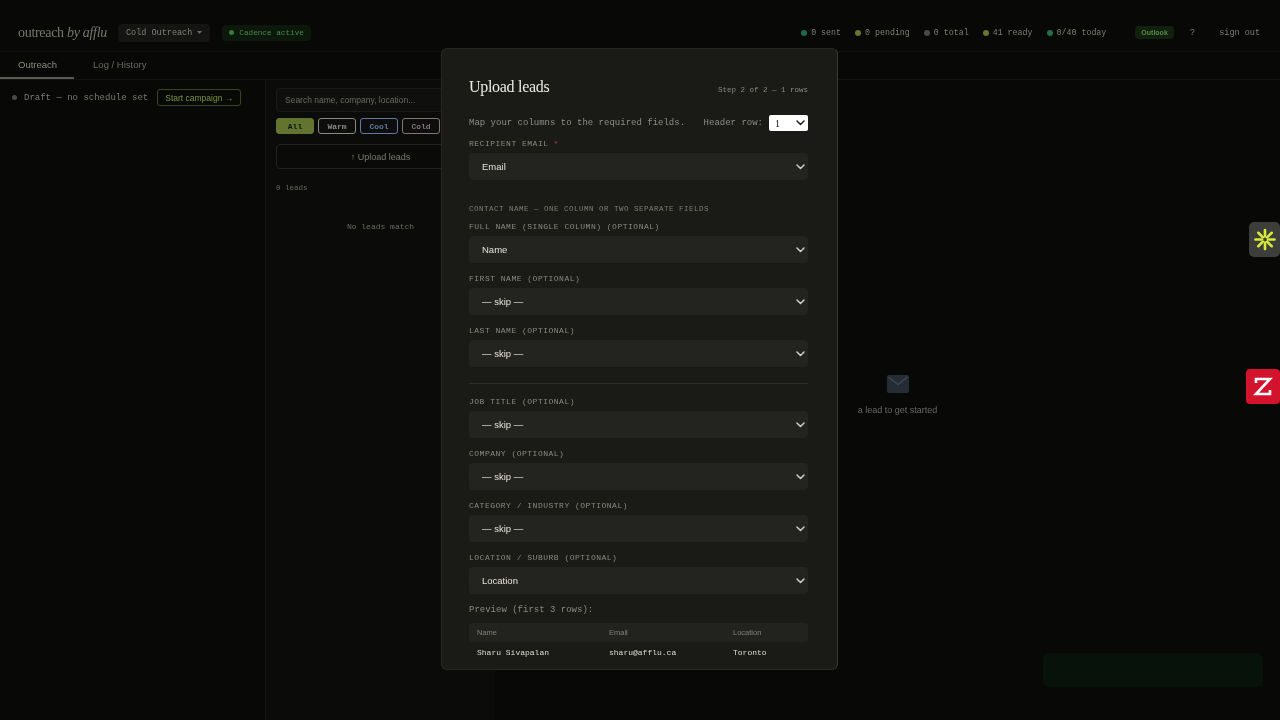 Image resolution: width=1280 pixels, height=720 pixels. Describe the element at coordinates (549, 506) in the screenshot. I see `field-label: CATEGORY / INDUSTRY (OPTIONAL)` at that location.